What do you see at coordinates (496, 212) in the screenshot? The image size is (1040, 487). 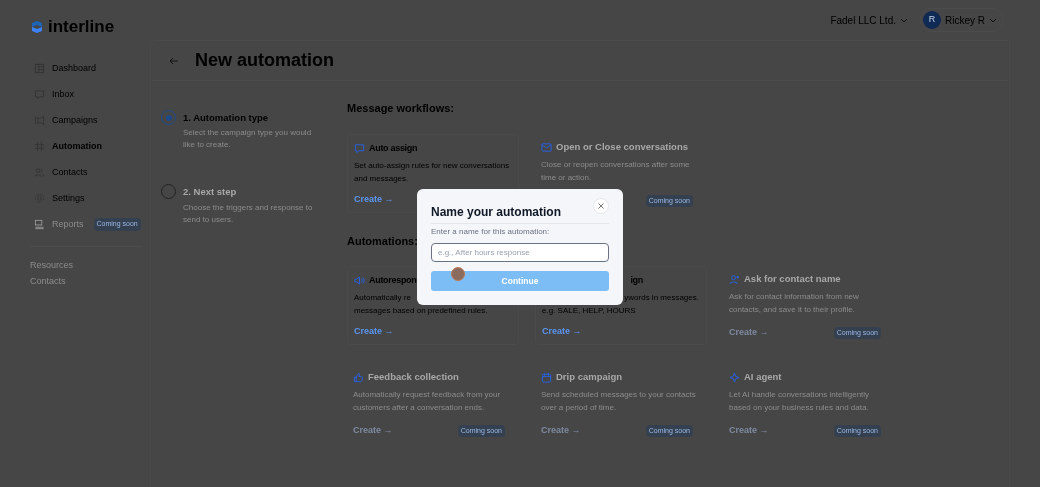 I see `dialog-title: Name your automation` at bounding box center [496, 212].